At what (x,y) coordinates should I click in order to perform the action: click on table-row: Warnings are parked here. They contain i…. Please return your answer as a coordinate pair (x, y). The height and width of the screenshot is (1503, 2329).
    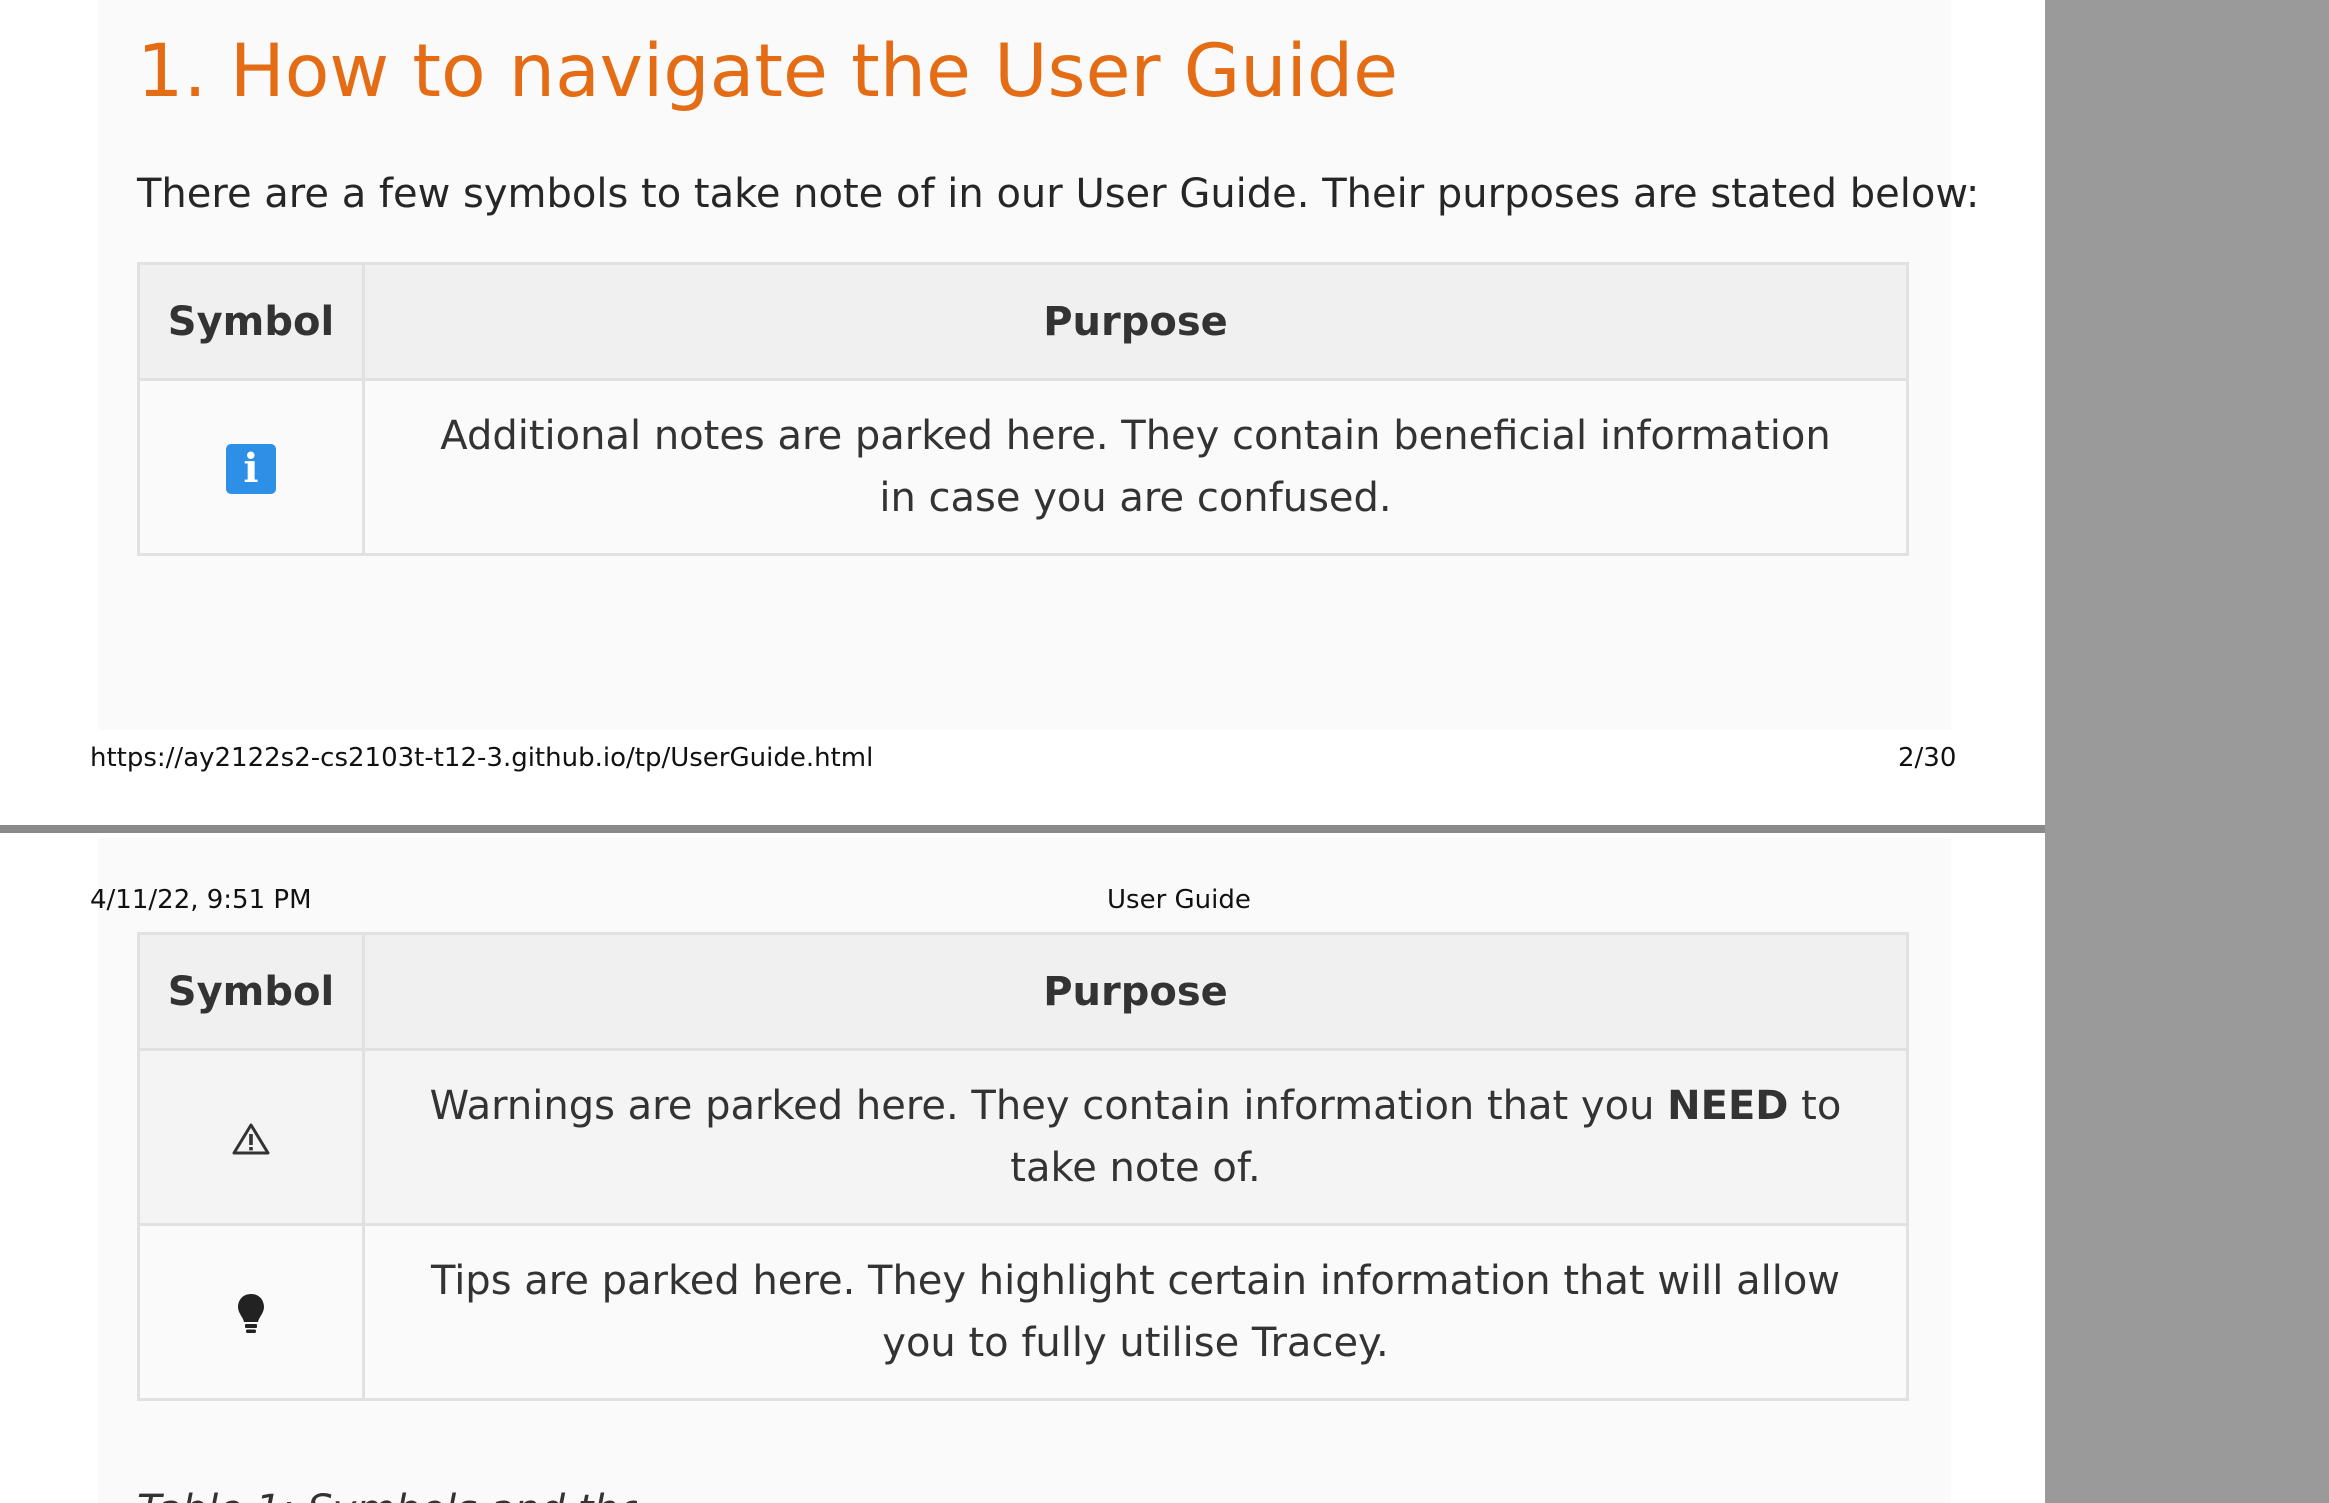
    Looking at the image, I should click on (1023, 1137).